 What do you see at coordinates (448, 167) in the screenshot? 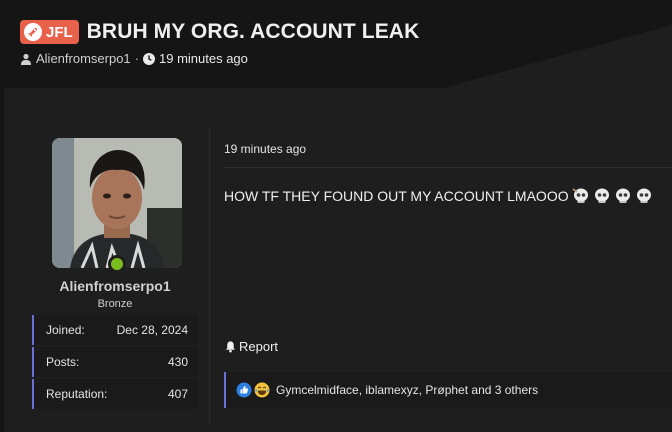
I see `message-divider` at bounding box center [448, 167].